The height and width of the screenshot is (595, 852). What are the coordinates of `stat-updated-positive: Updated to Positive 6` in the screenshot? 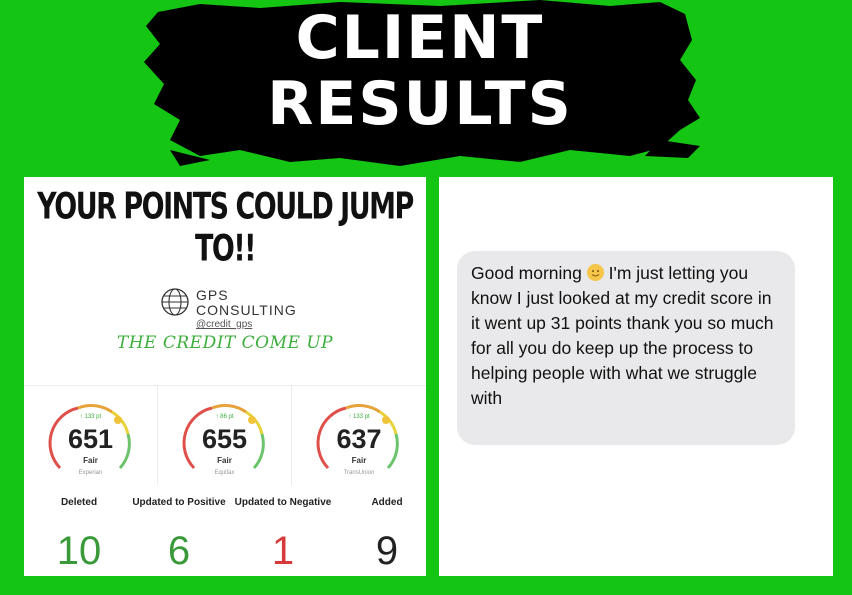 It's located at (179, 535).